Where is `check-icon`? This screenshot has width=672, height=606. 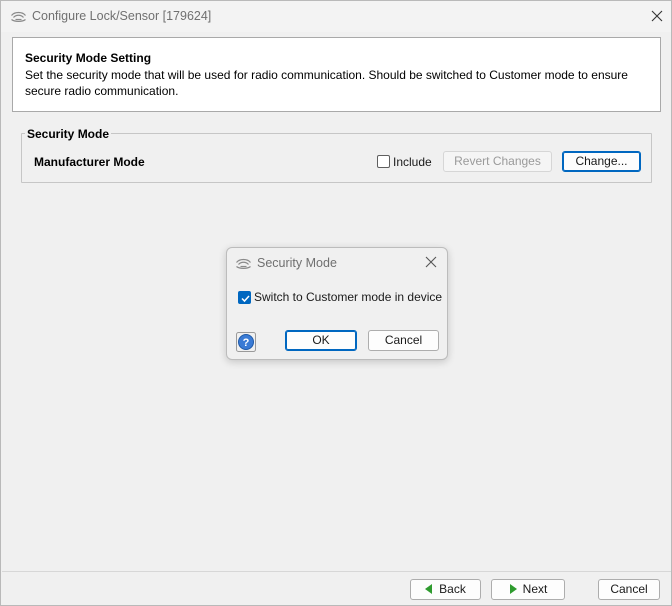
check-icon is located at coordinates (245, 299).